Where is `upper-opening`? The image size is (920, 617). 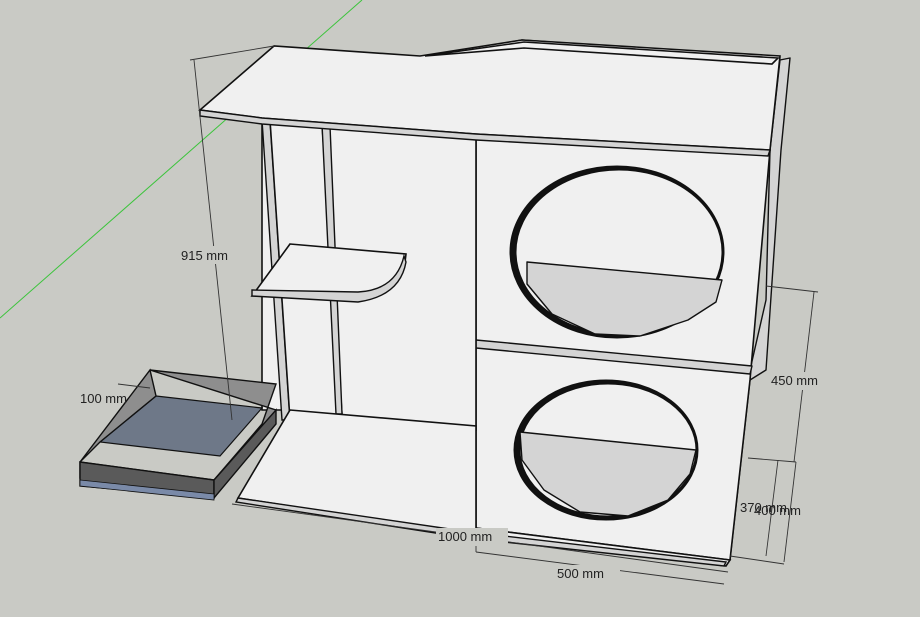 upper-opening is located at coordinates (617, 252).